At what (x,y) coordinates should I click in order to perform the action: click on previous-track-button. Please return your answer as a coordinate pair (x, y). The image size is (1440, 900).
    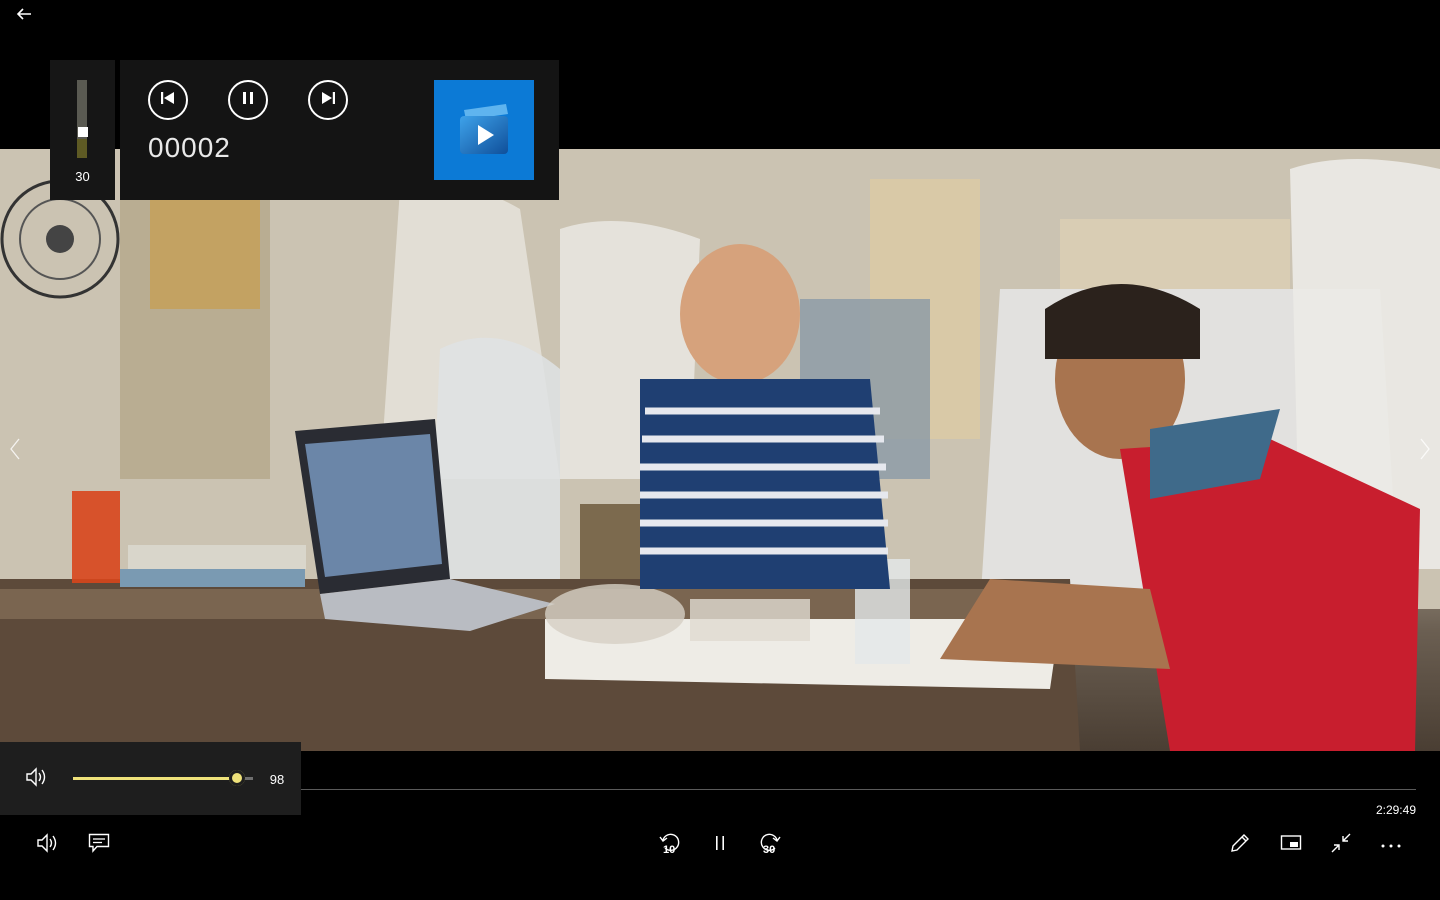
    Looking at the image, I should click on (168, 100).